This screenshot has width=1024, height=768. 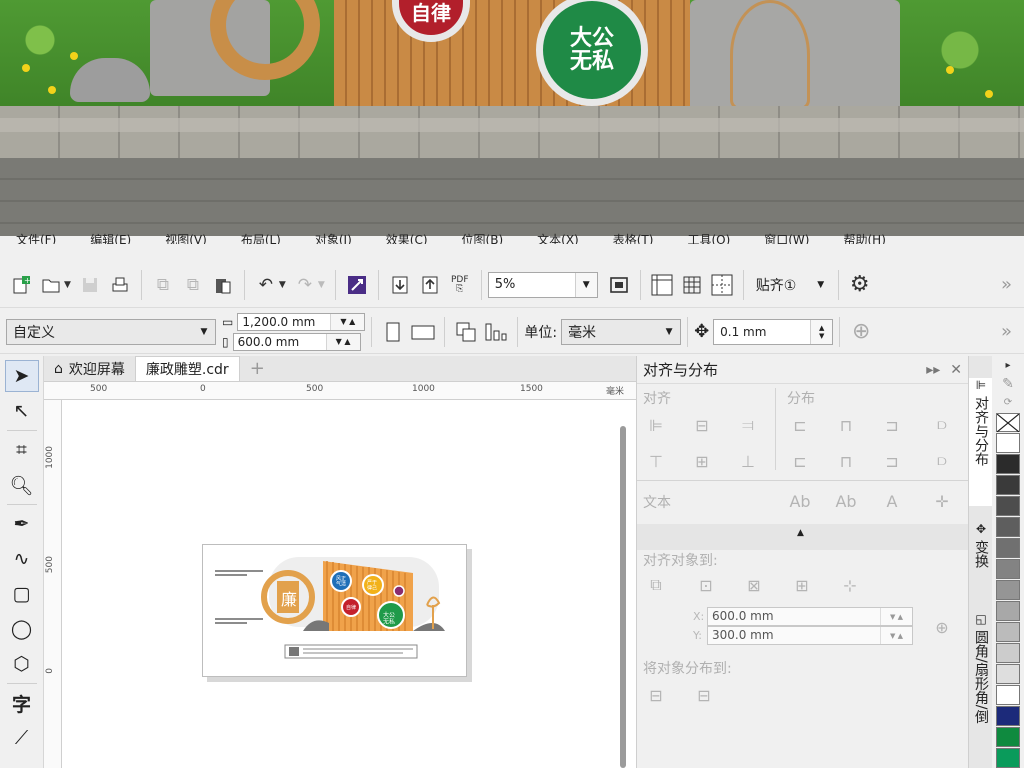 What do you see at coordinates (110, 237) in the screenshot?
I see `menu-item: 编辑(E)` at bounding box center [110, 237].